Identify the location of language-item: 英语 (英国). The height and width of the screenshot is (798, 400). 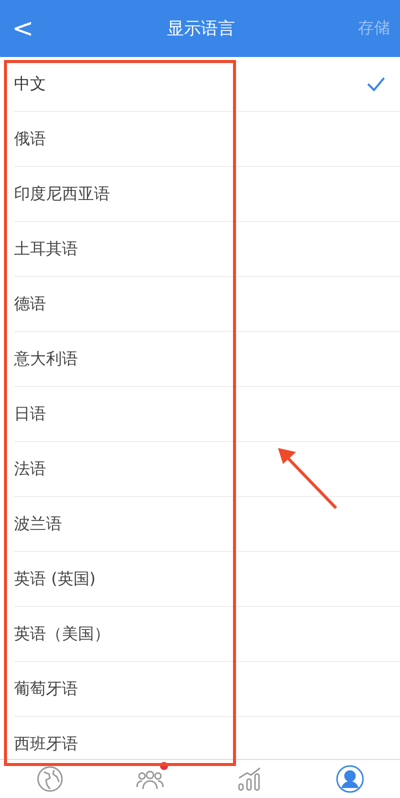
(207, 579).